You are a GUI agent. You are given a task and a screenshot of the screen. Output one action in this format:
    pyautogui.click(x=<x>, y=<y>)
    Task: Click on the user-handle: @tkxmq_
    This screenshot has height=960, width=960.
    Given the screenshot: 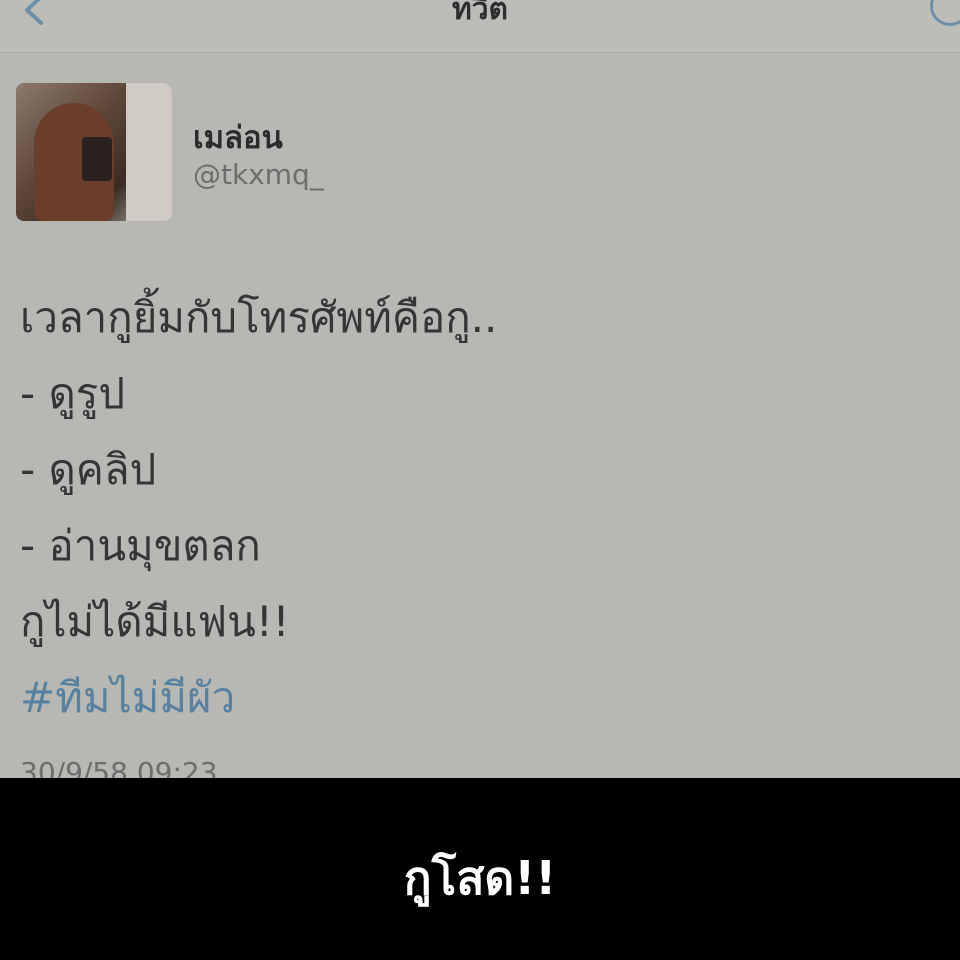 What is the action you would take?
    pyautogui.click(x=258, y=174)
    